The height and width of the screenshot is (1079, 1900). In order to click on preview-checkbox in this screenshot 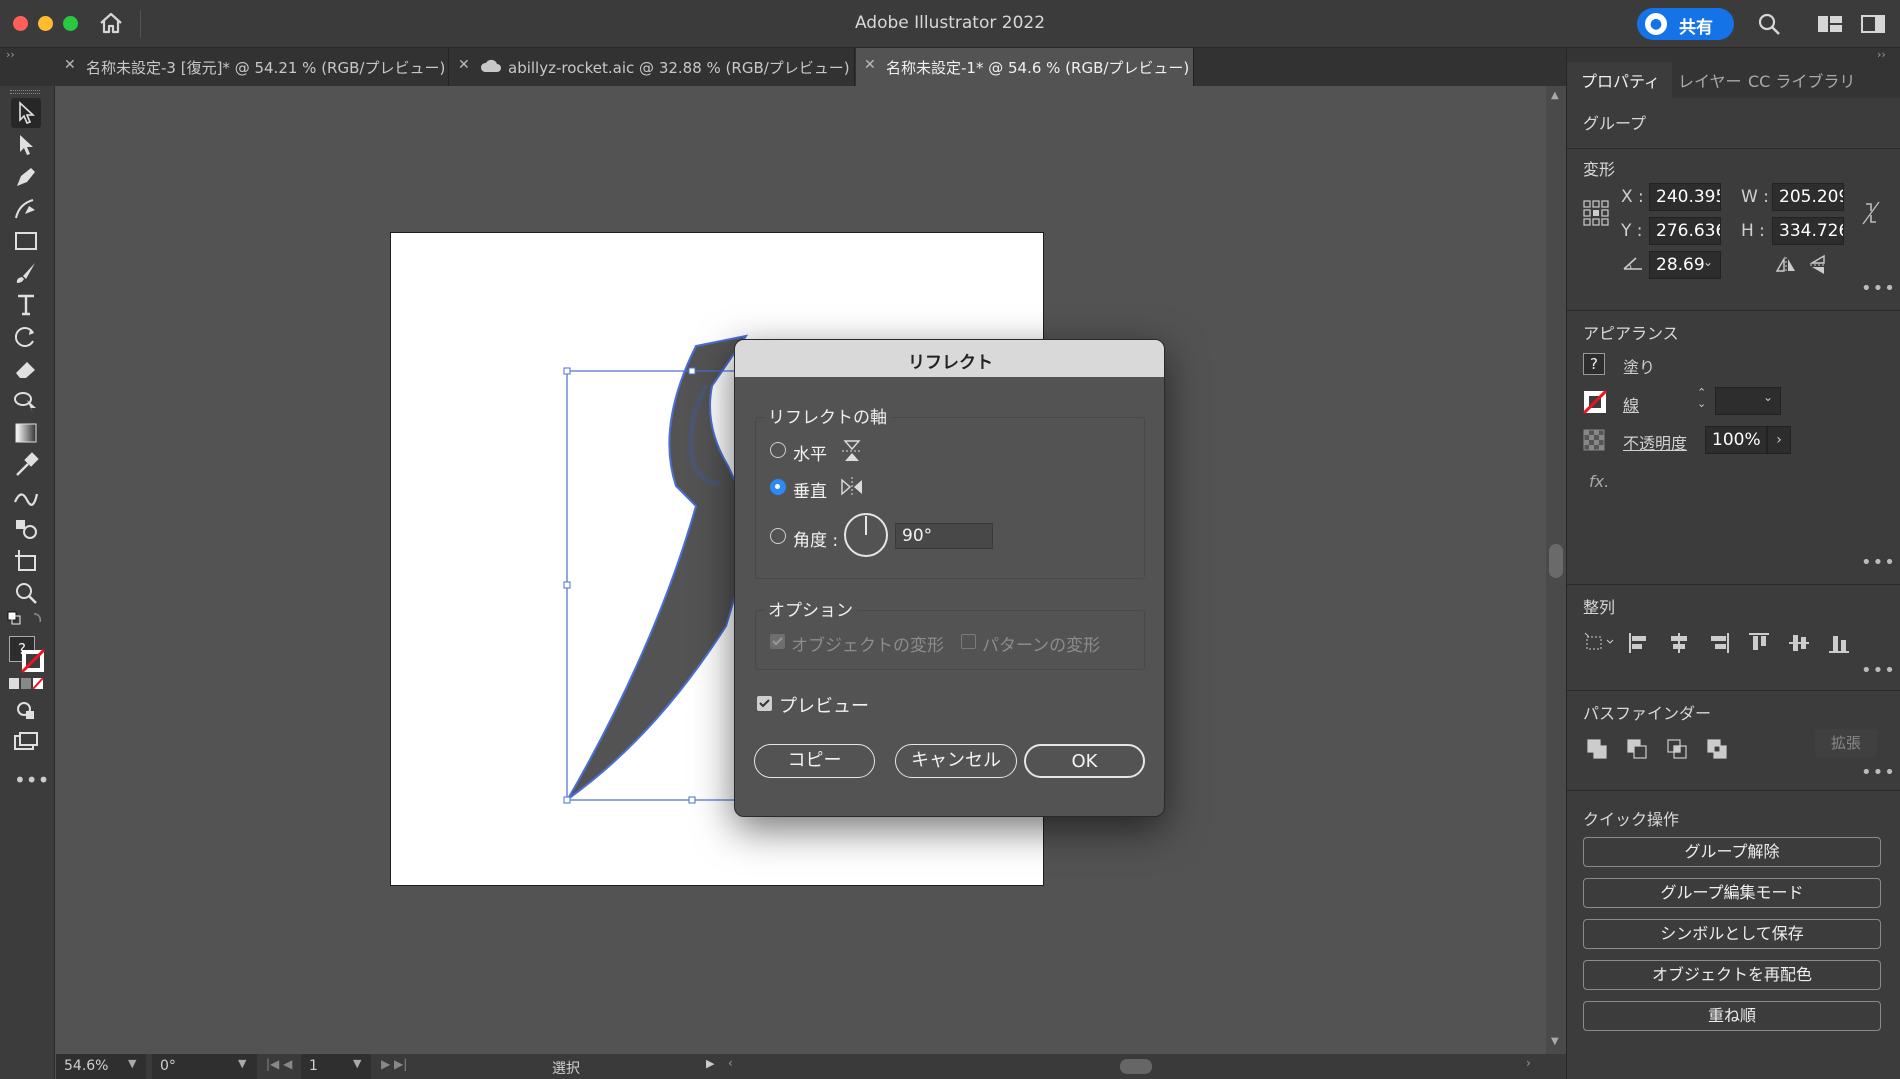, I will do `click(764, 703)`.